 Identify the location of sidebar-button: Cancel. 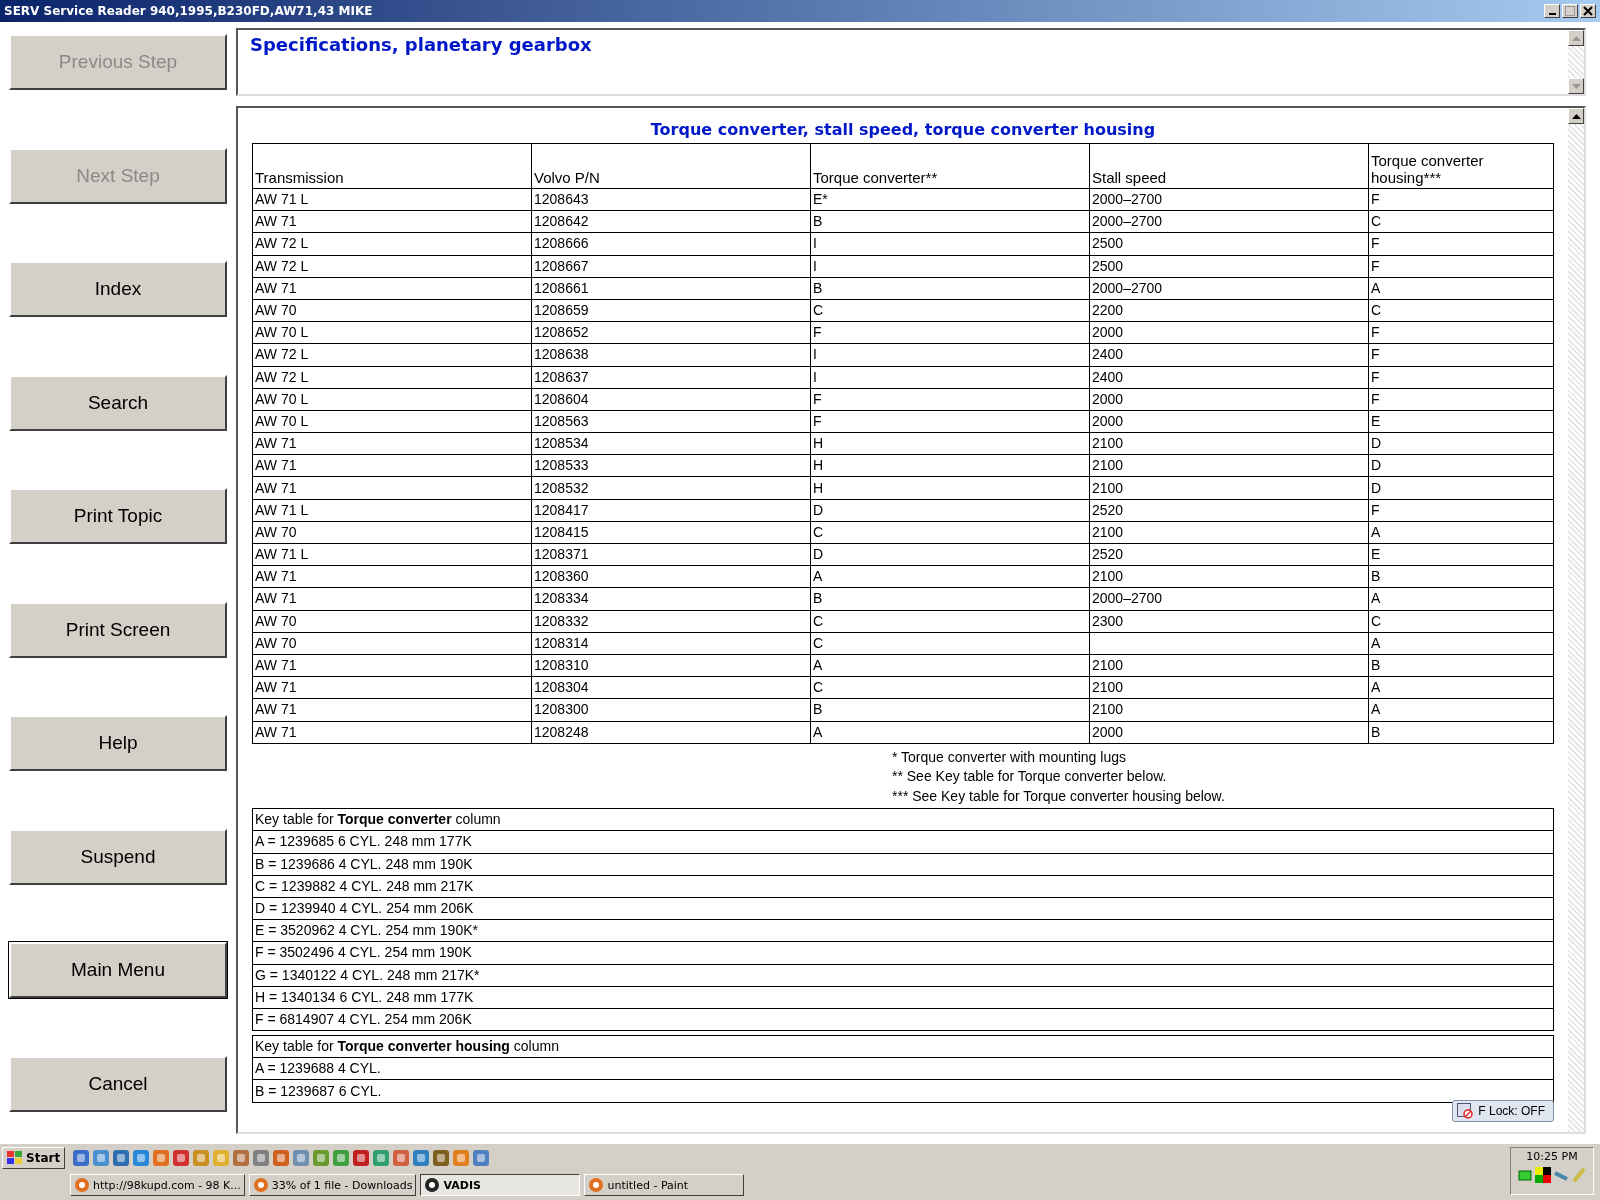
(118, 1083).